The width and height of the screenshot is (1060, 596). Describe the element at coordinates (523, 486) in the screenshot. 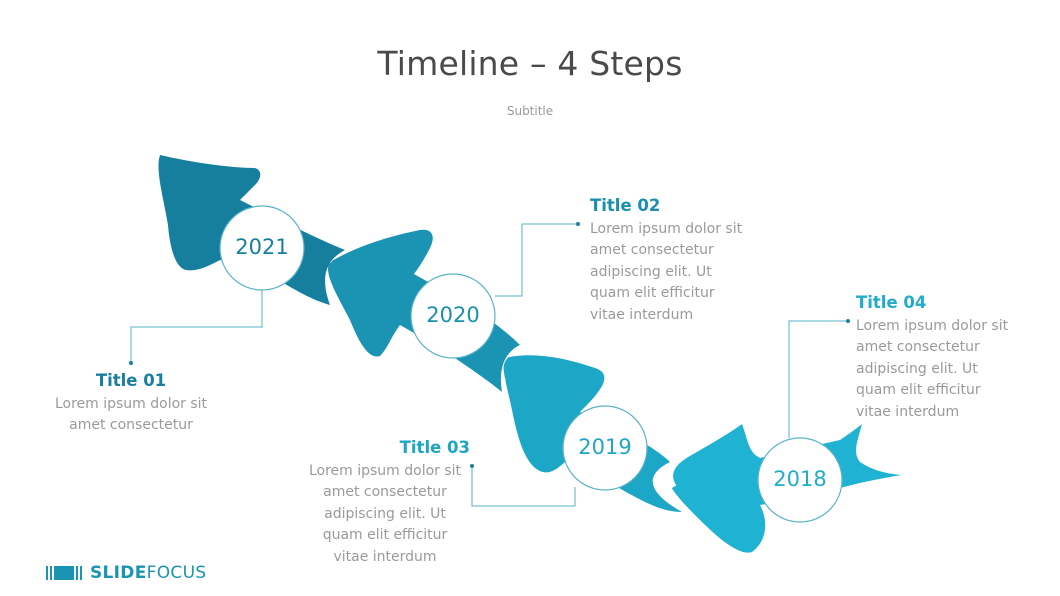

I see `connector-2019` at that location.